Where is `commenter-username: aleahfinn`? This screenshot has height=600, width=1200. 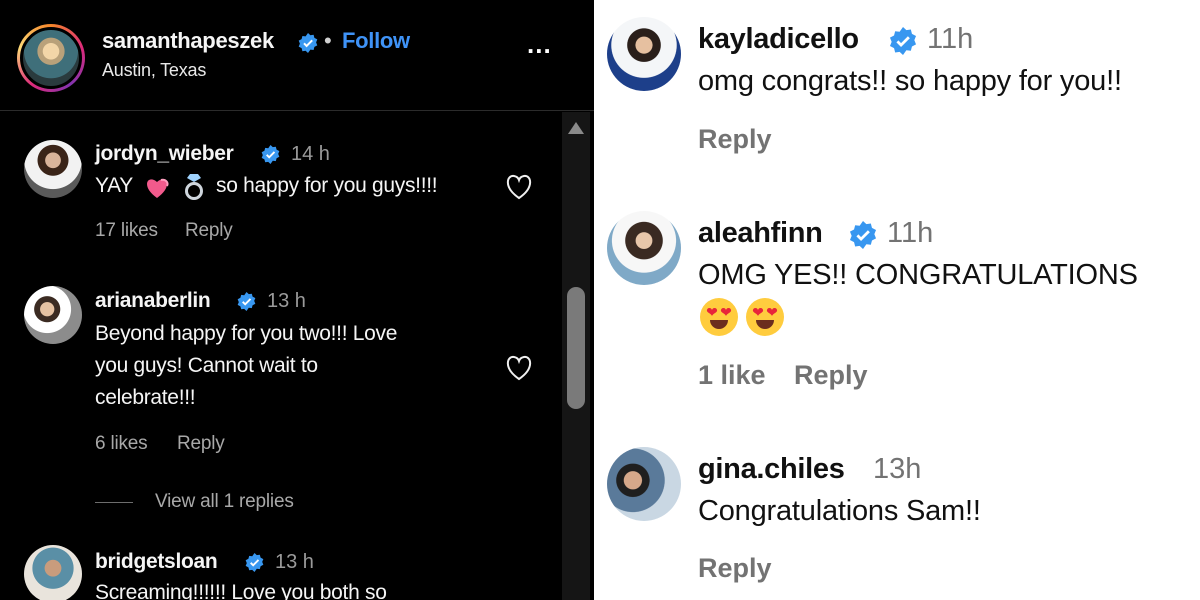 commenter-username: aleahfinn is located at coordinates (760, 233).